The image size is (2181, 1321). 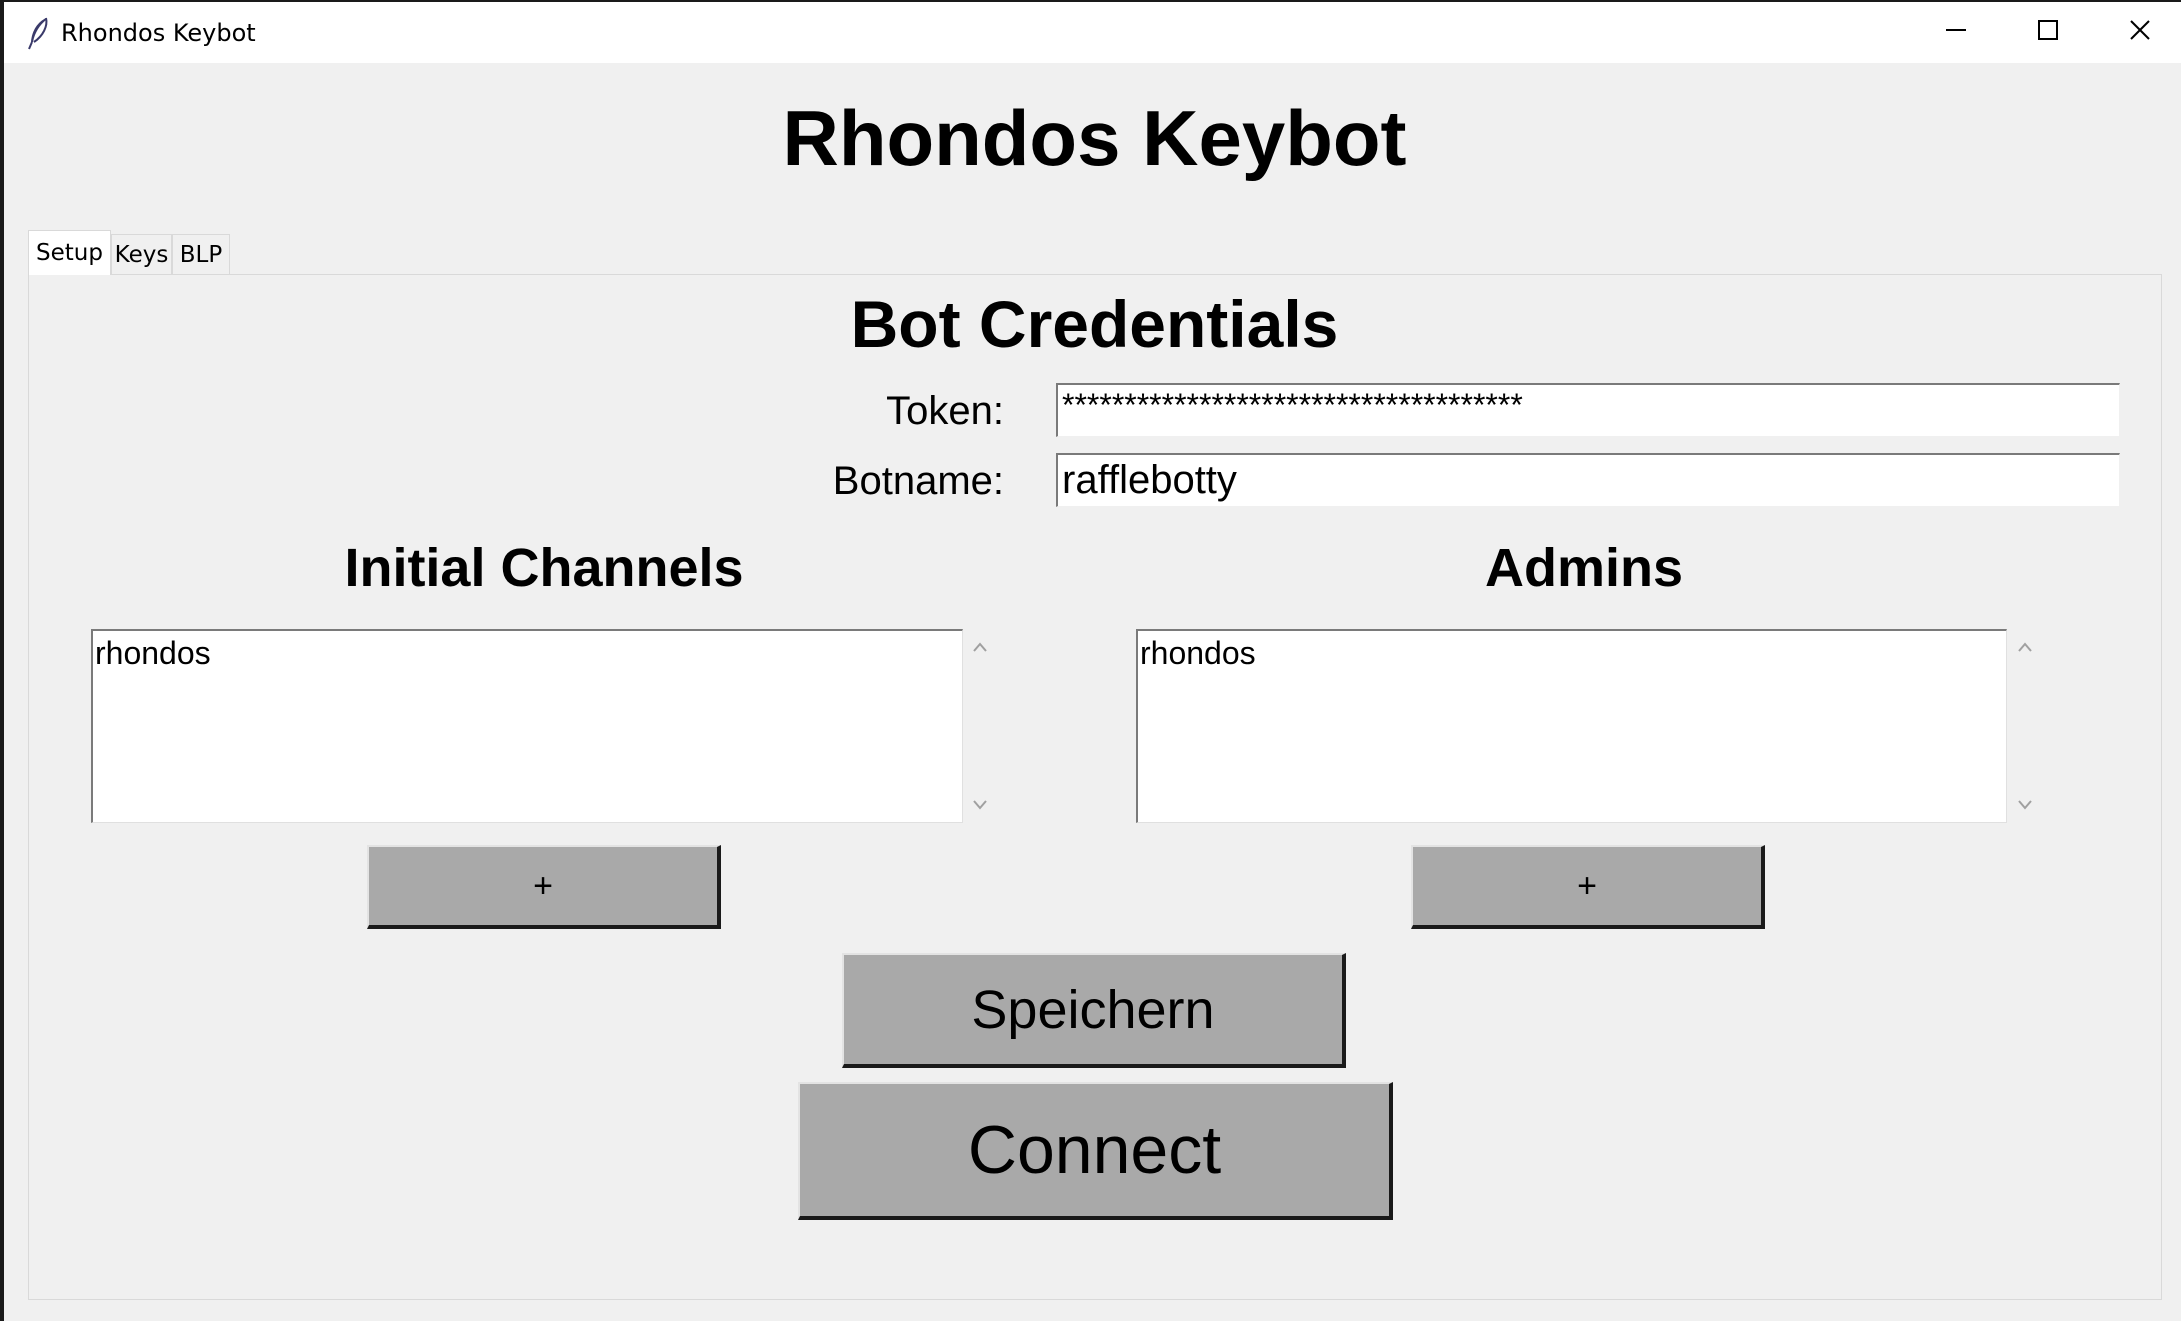 What do you see at coordinates (918, 481) in the screenshot?
I see `botname-label: Botname:` at bounding box center [918, 481].